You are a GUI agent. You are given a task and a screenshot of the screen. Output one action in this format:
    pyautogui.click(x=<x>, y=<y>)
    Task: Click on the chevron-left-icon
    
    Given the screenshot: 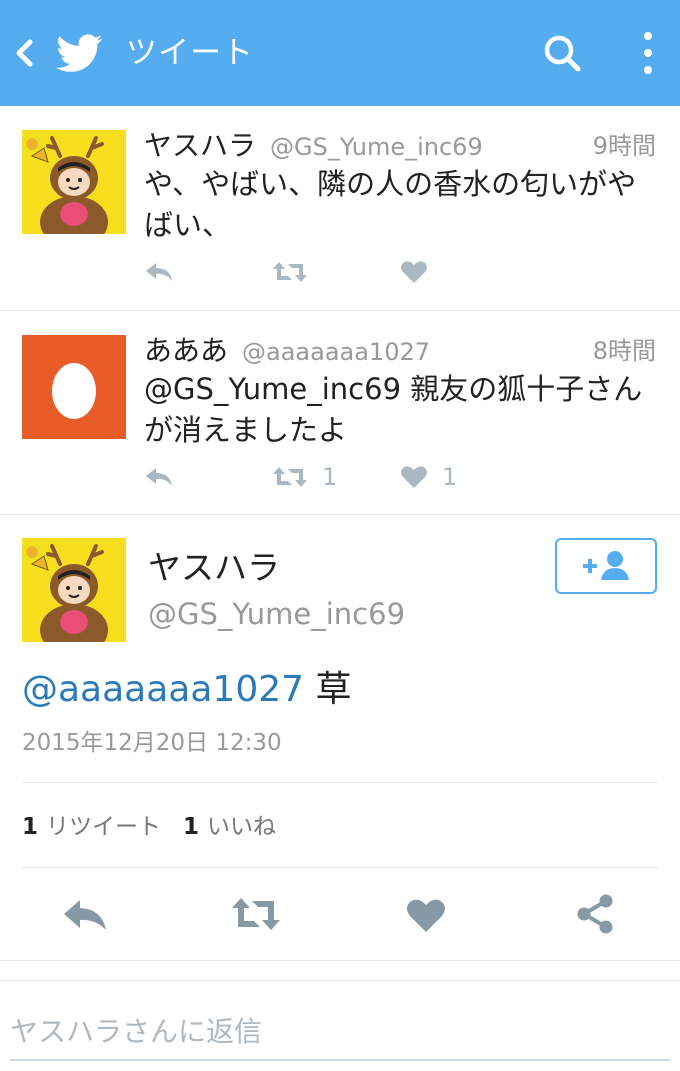 What is the action you would take?
    pyautogui.click(x=28, y=53)
    